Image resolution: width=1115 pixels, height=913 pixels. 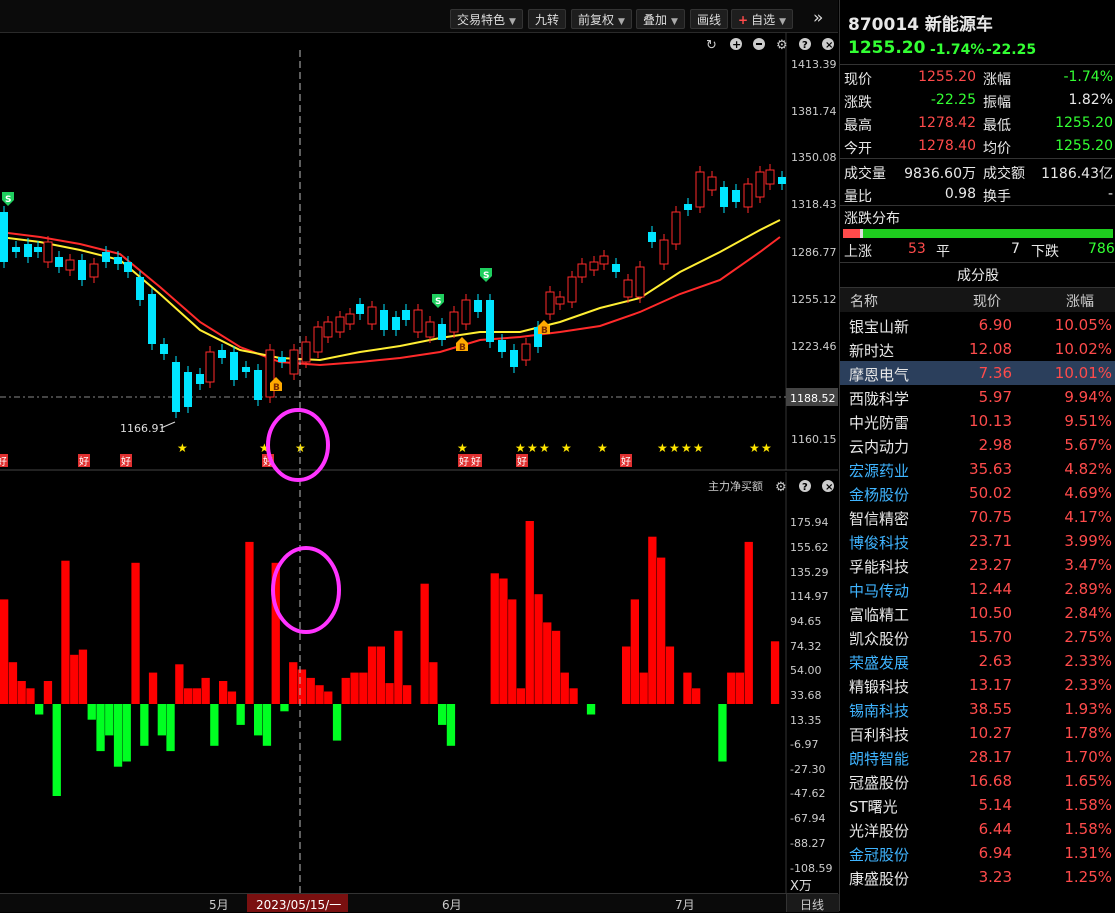 I want to click on constituent-row: 康盛股份 3.23 1.25%, so click(x=977, y=877).